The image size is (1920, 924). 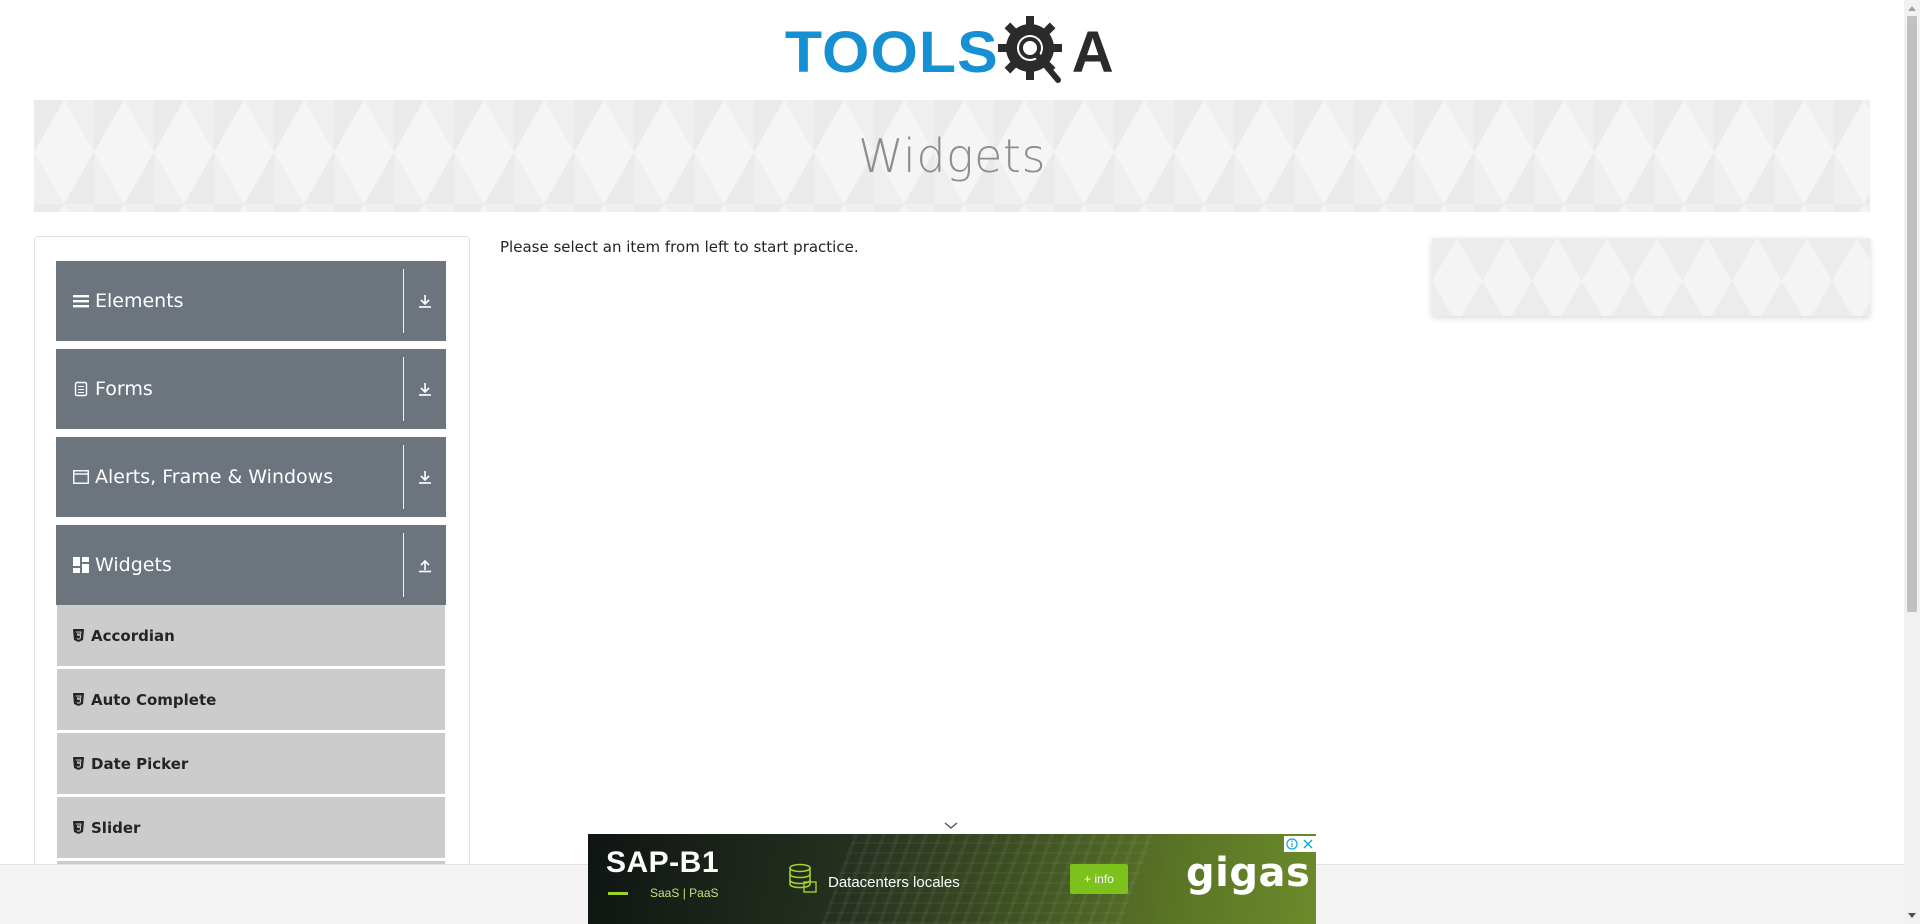 I want to click on sidebar-group-label: Widgets, so click(x=133, y=565).